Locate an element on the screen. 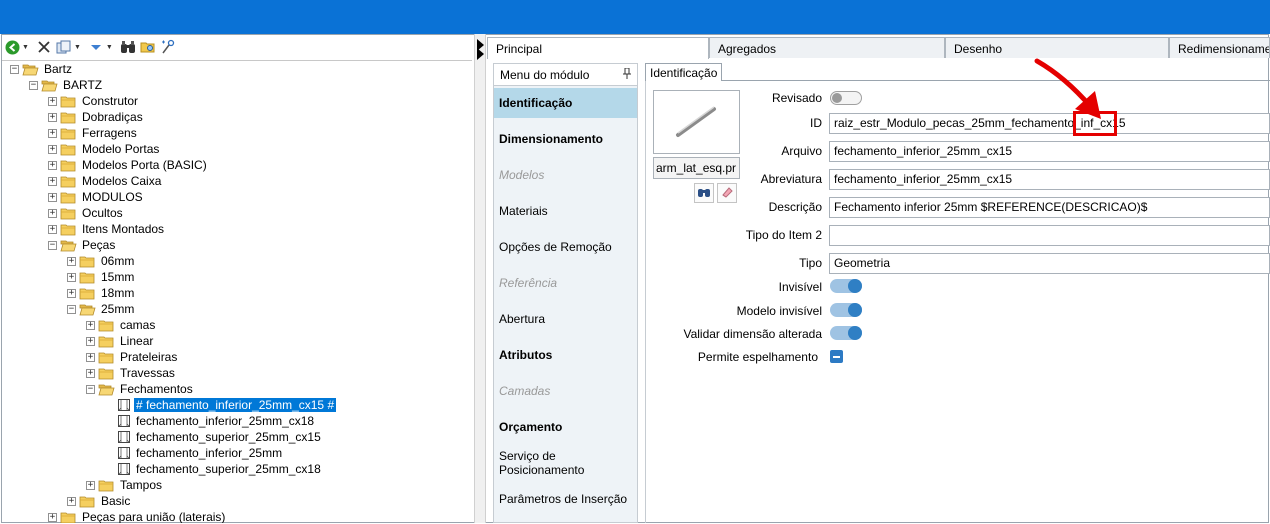 Image resolution: width=1270 pixels, height=524 pixels. settings-icon is located at coordinates (168, 47).